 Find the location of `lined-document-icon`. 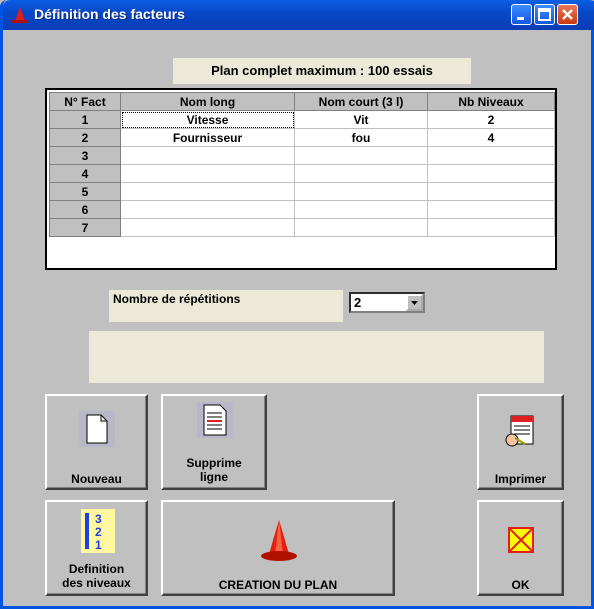

lined-document-icon is located at coordinates (215, 420).